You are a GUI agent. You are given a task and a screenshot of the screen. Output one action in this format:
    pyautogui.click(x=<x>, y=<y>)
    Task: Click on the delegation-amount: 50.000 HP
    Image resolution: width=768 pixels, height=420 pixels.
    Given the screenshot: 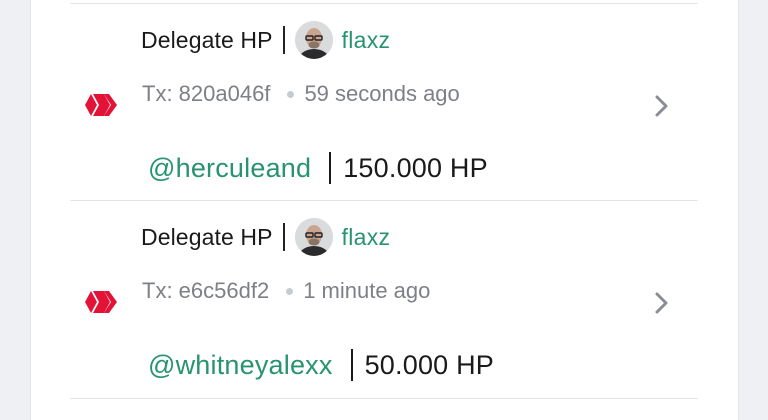 What is the action you would take?
    pyautogui.click(x=429, y=364)
    